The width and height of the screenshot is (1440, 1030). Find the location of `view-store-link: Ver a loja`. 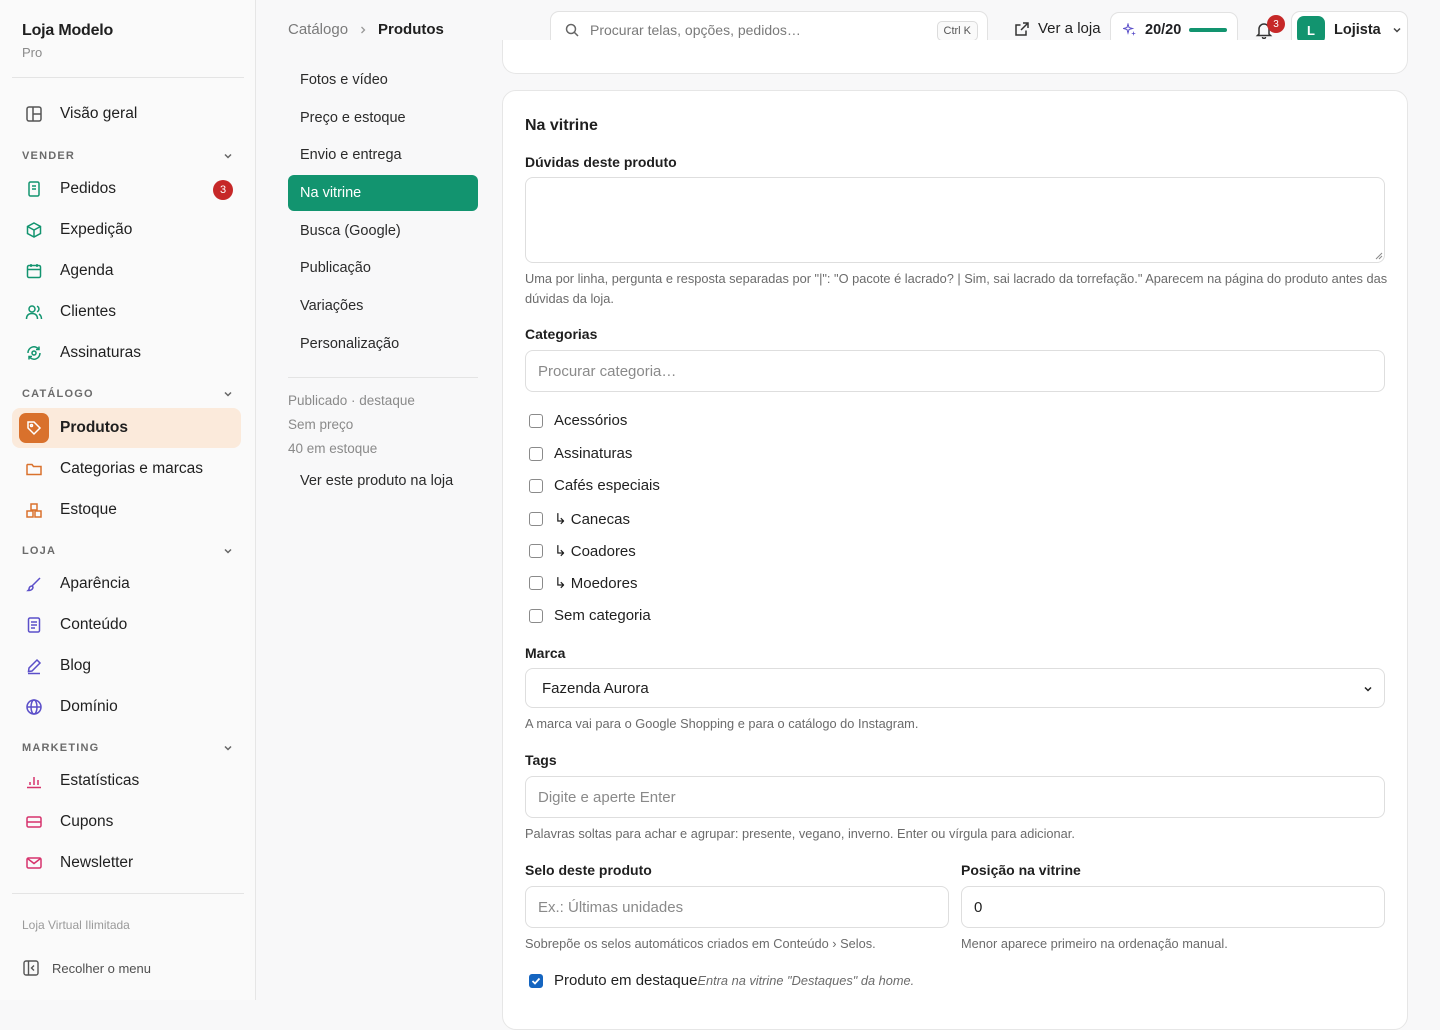

view-store-link: Ver a loja is located at coordinates (1057, 28).